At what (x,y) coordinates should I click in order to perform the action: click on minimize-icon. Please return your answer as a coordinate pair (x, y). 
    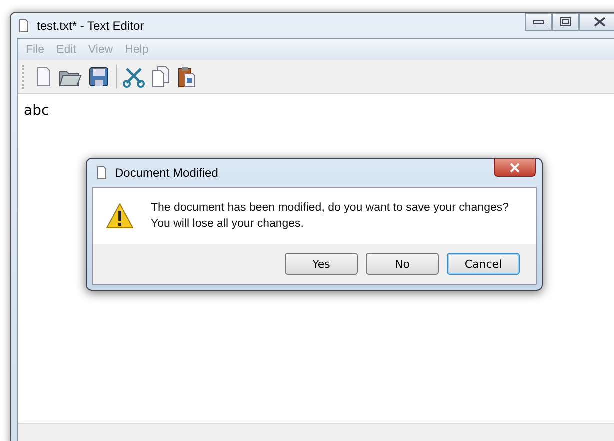
    Looking at the image, I should click on (538, 22).